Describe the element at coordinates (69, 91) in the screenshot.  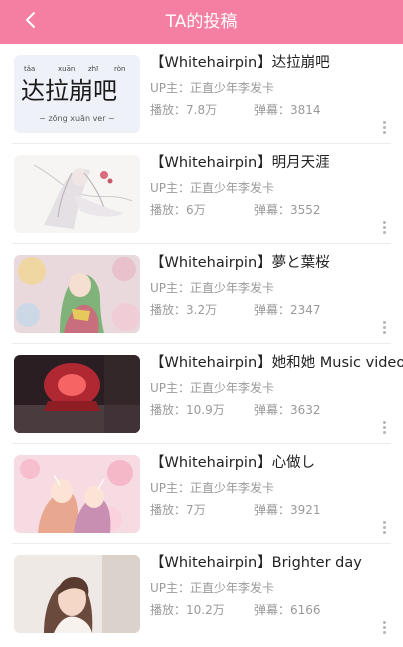
I see `thumb-title-text: 达拉崩吧` at that location.